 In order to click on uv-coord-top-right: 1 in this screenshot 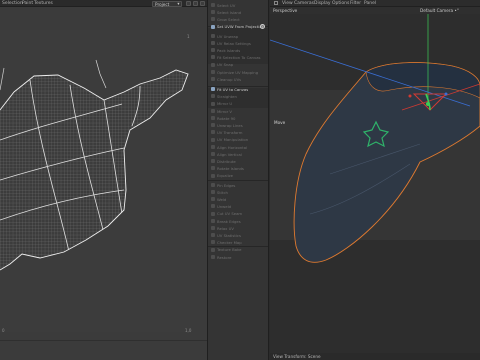, I will do `click(188, 36)`.